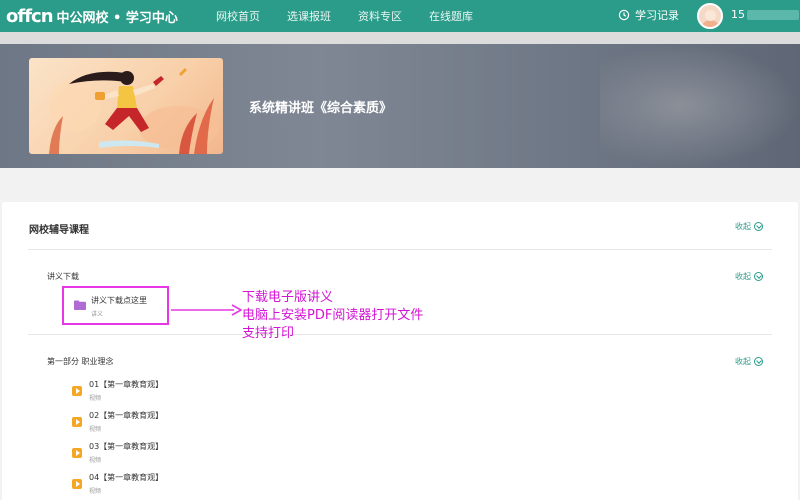 The image size is (800, 500). I want to click on avatar-face, so click(710, 15).